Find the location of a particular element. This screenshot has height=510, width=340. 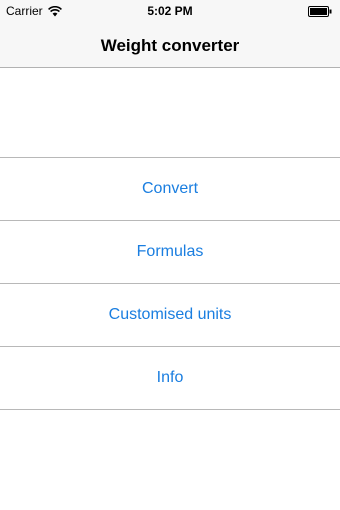

menu-item-formulas: Formulas is located at coordinates (170, 252).